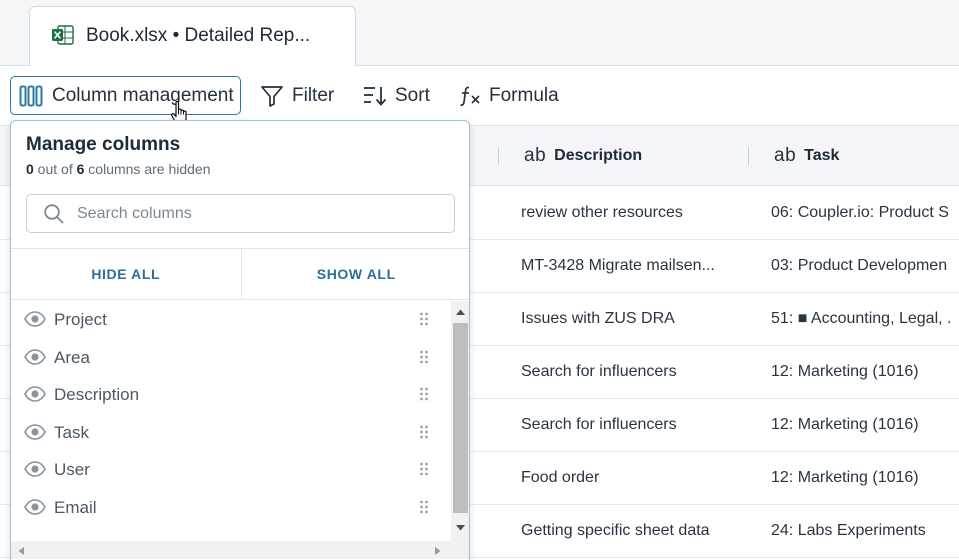 Image resolution: width=959 pixels, height=560 pixels. What do you see at coordinates (524, 95) in the screenshot?
I see `formula-label: Formula` at bounding box center [524, 95].